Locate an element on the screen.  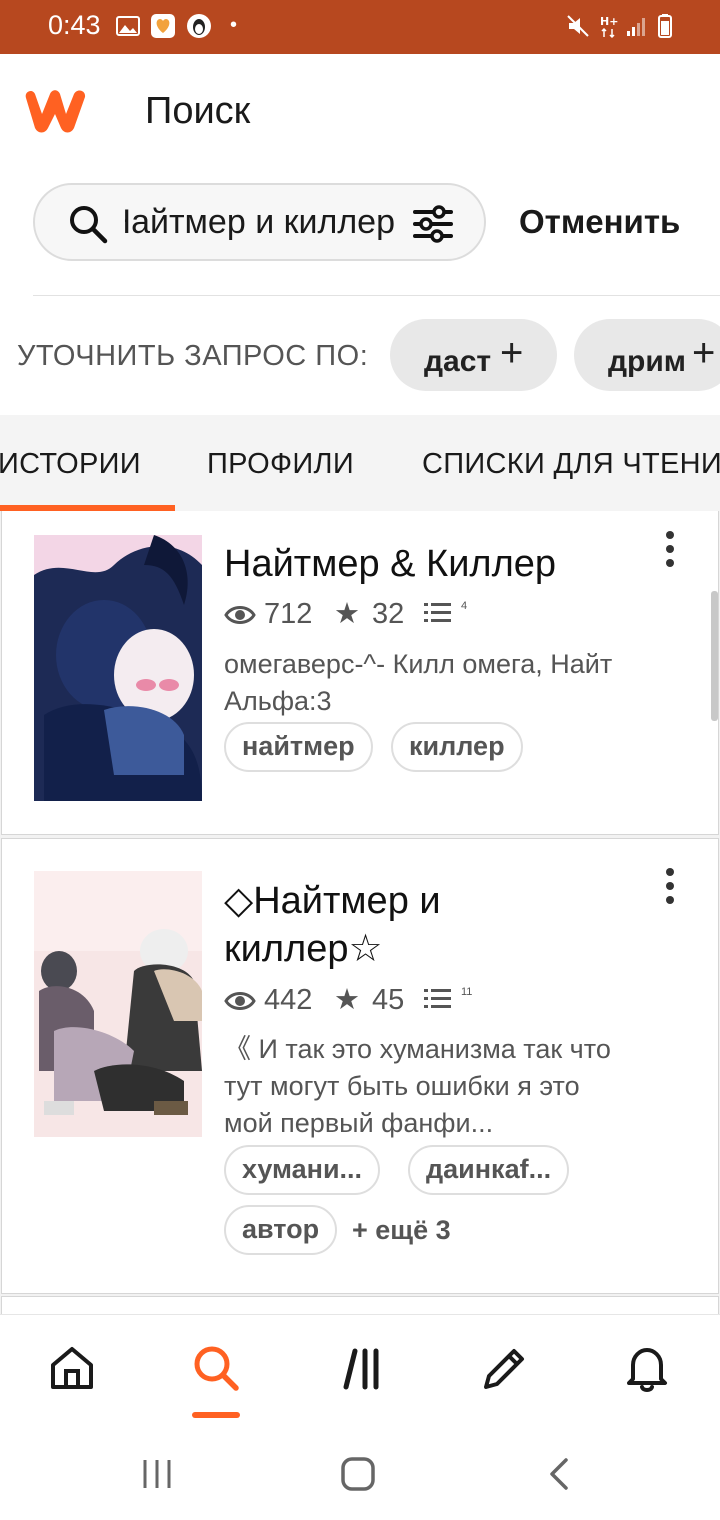
divider is located at coordinates (376, 295).